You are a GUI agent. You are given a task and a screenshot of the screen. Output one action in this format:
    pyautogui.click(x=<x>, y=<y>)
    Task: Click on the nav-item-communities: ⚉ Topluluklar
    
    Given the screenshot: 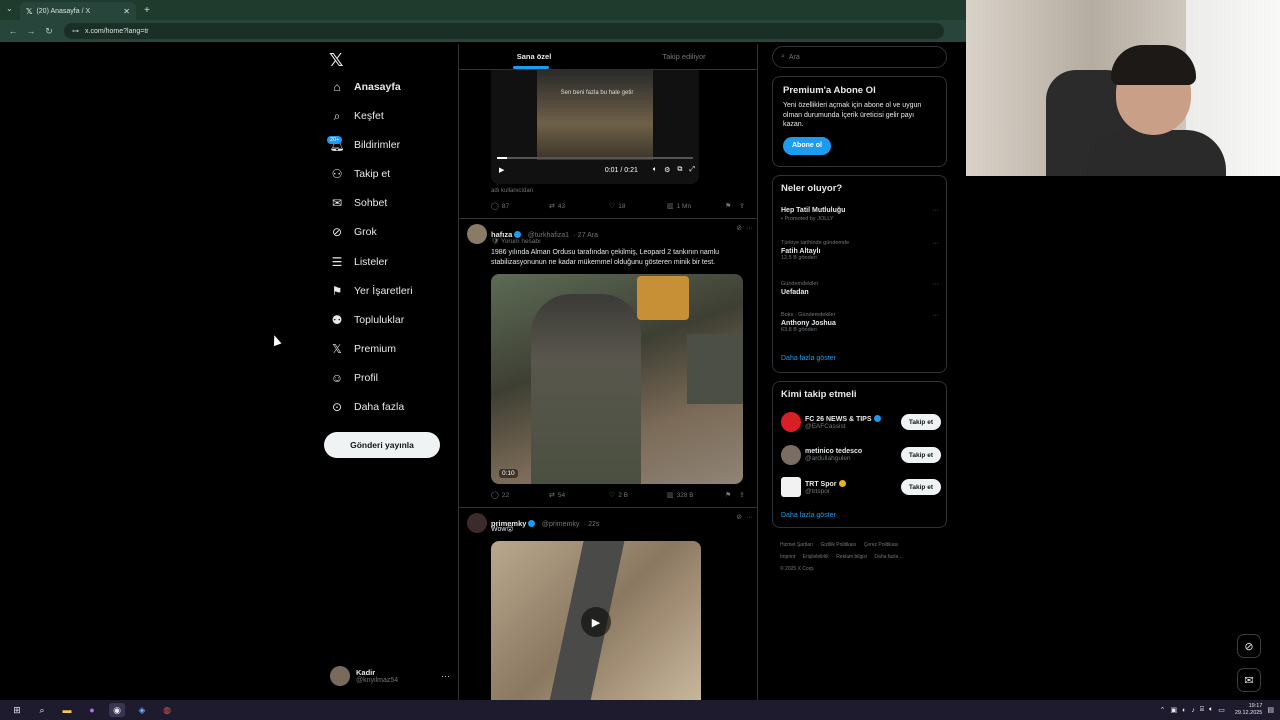 What is the action you would take?
    pyautogui.click(x=367, y=320)
    